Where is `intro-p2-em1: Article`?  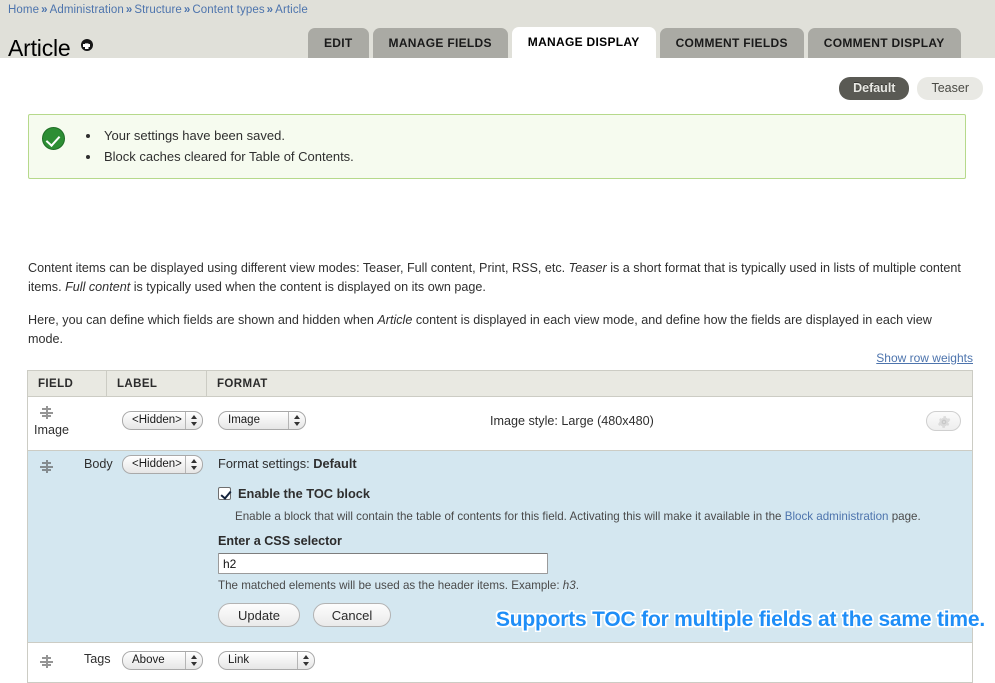
intro-p2-em1: Article is located at coordinates (395, 319).